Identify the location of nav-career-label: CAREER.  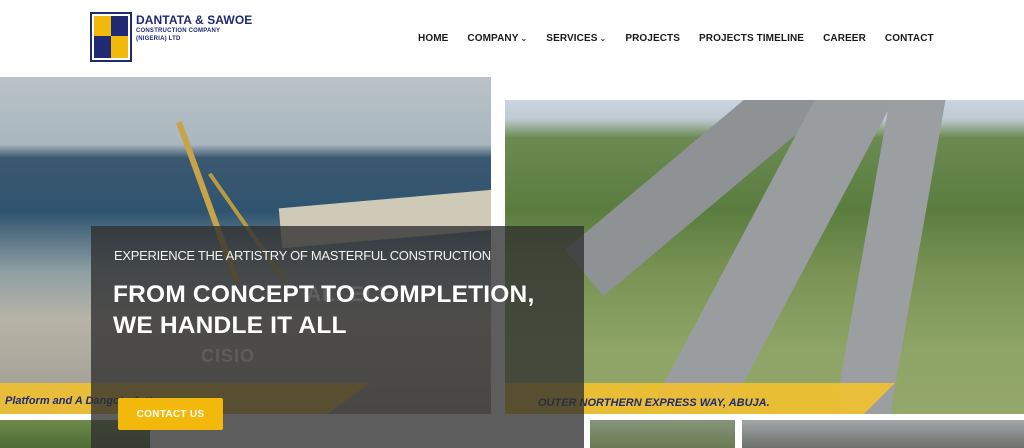
(844, 38).